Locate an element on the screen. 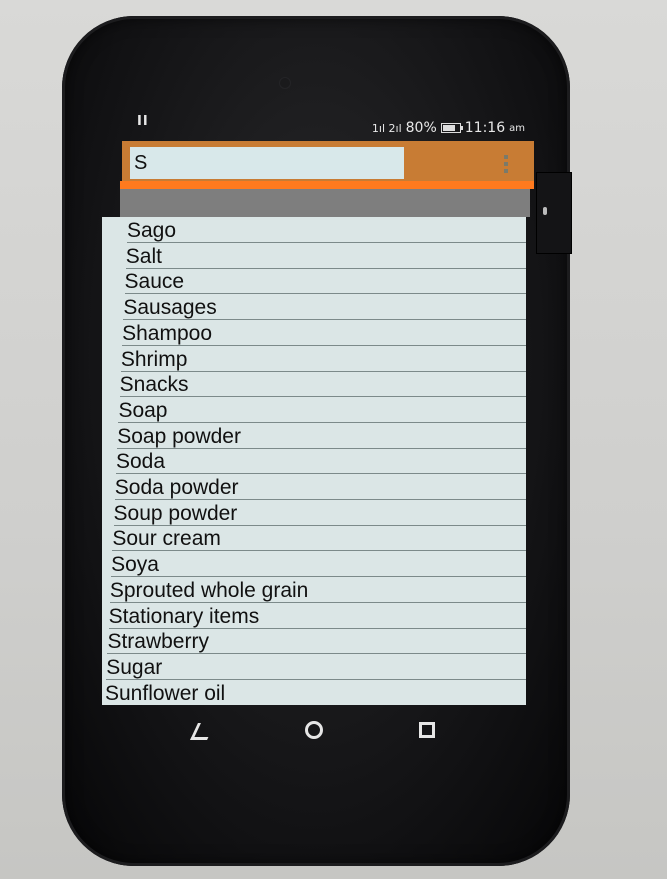 Image resolution: width=667 pixels, height=879 pixels. suggestion-header-bar is located at coordinates (325, 203).